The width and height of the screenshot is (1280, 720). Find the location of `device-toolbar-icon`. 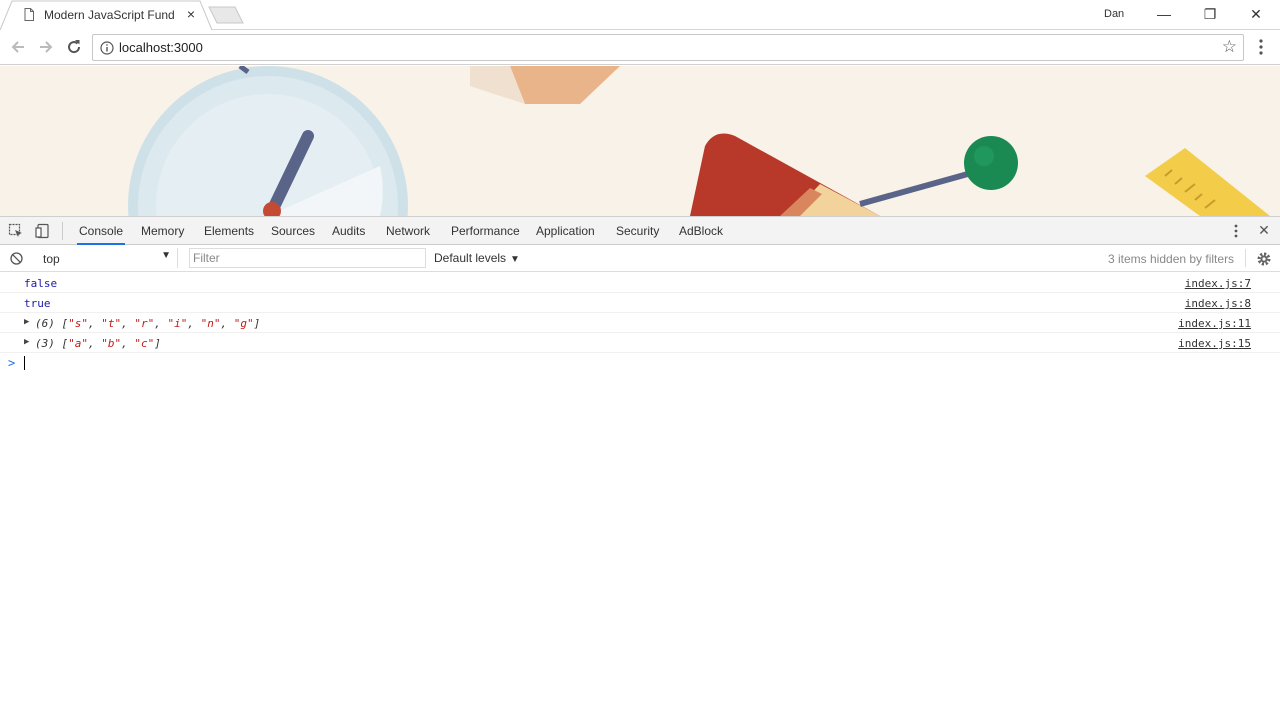

device-toolbar-icon is located at coordinates (43, 231).